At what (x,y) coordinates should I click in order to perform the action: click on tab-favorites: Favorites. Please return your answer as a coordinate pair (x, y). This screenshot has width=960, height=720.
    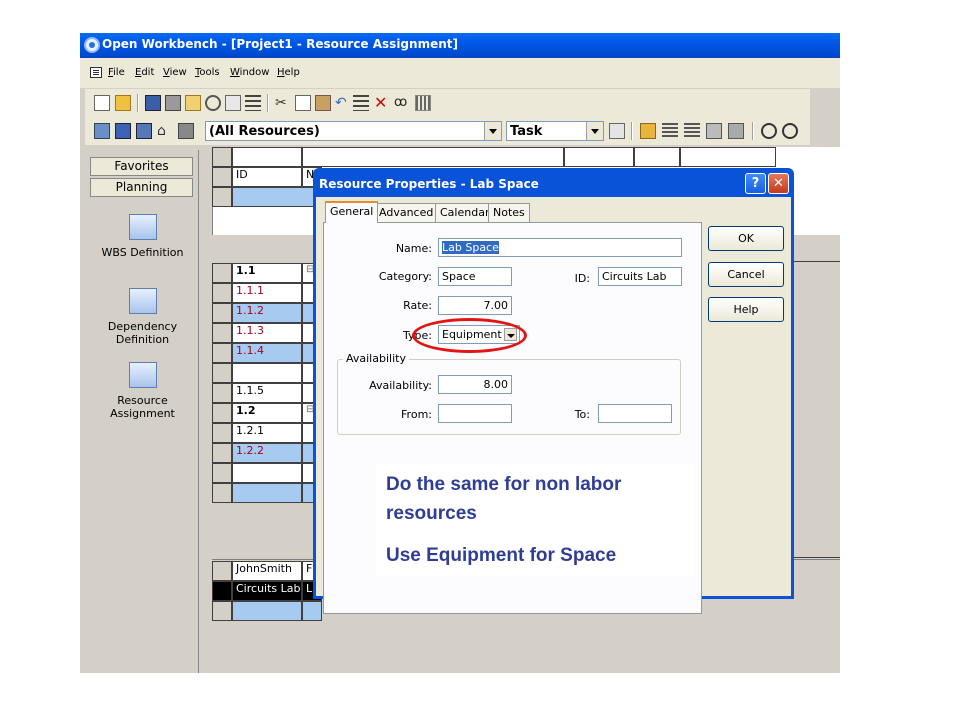
    Looking at the image, I should click on (141, 166).